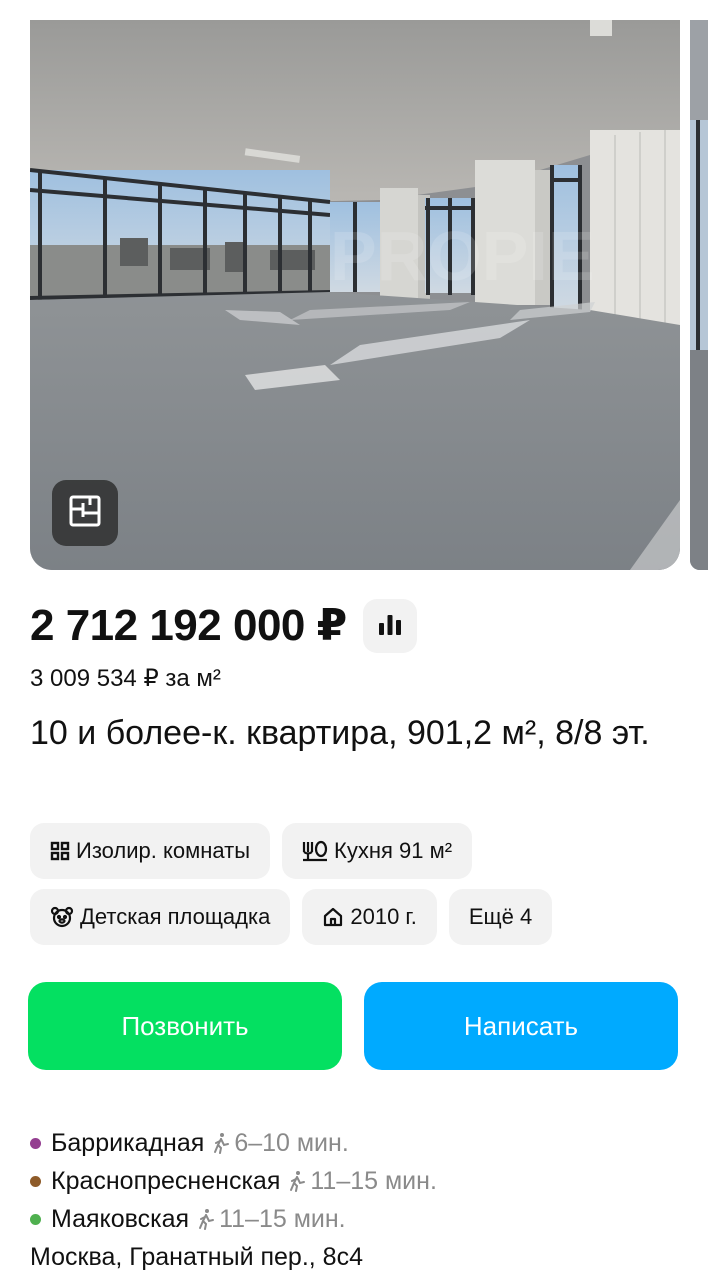 The image size is (708, 1280). I want to click on price-per-square-meter: 3 009 534 ₽ за м², so click(125, 678).